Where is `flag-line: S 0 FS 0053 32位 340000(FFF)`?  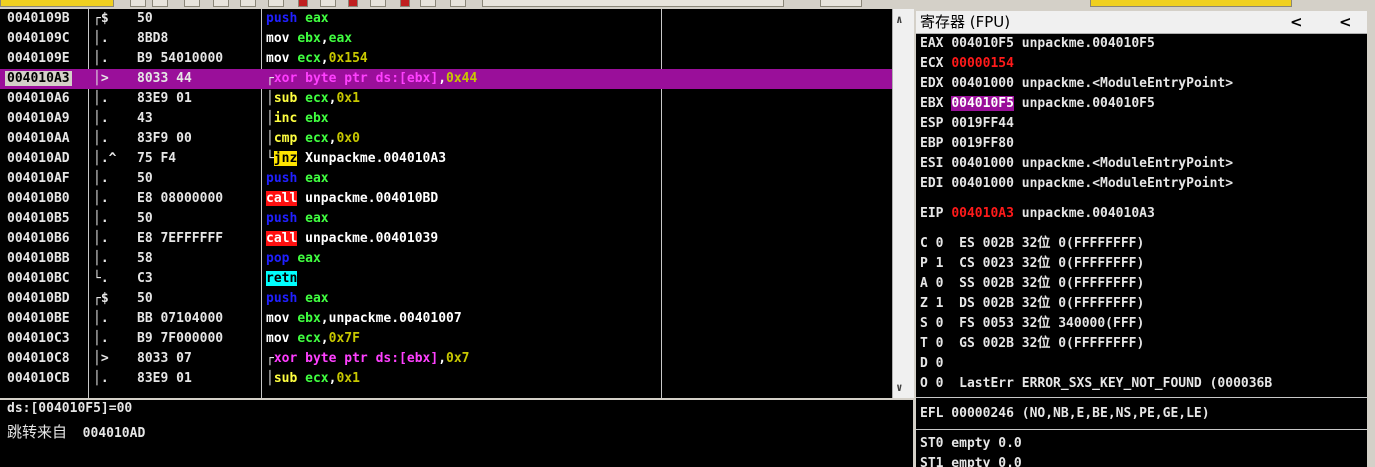 flag-line: S 0 FS 0053 32位 340000(FFF) is located at coordinates (1032, 324).